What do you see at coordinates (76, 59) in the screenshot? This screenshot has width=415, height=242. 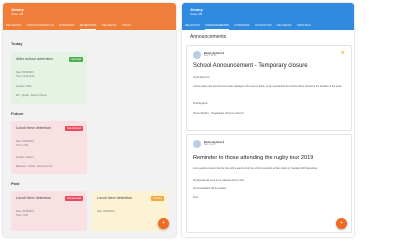 I see `status-badge: Attended` at bounding box center [76, 59].